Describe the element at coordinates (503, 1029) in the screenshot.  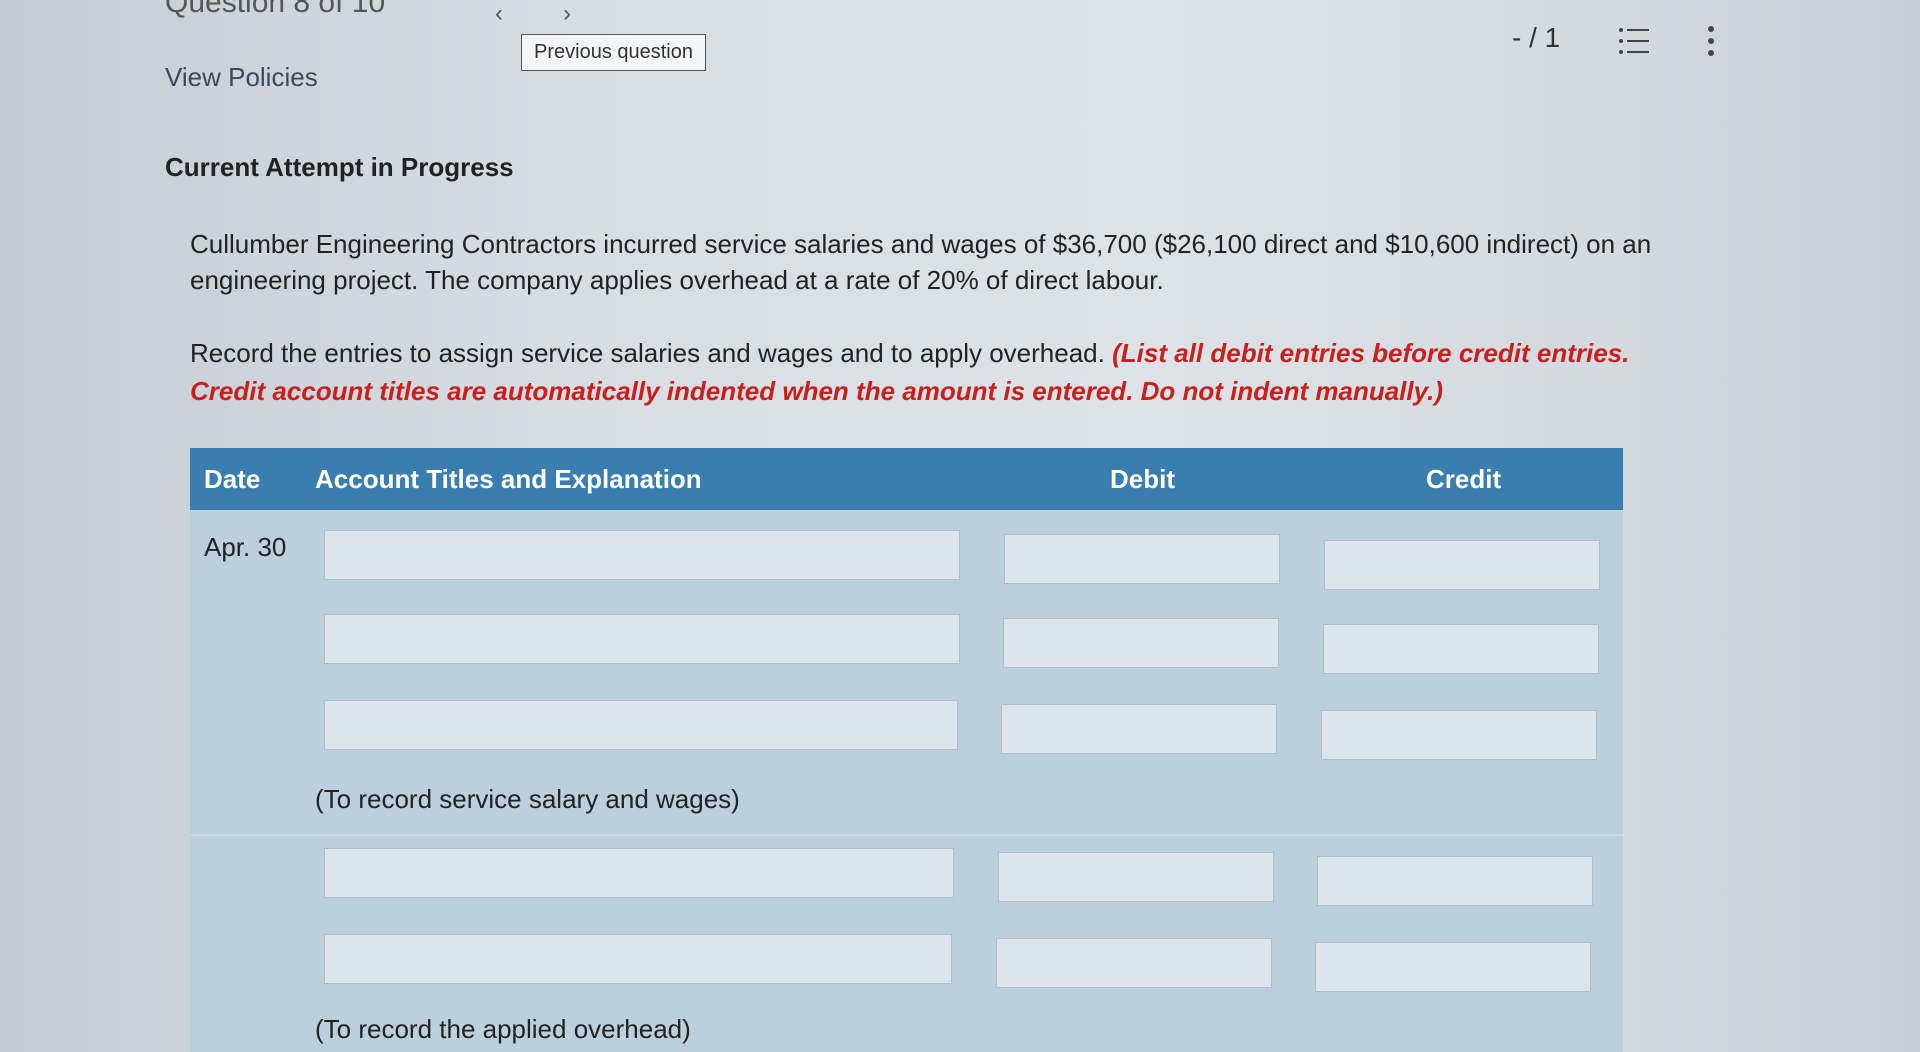
I see `entry-explanation: (To record the applied overhead)` at that location.